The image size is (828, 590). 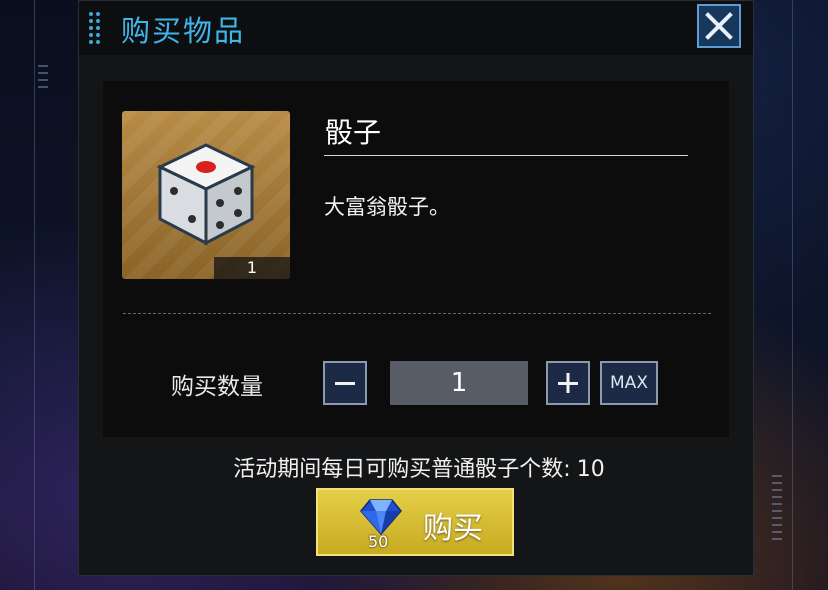 I want to click on item-name: 骰子, so click(x=353, y=132).